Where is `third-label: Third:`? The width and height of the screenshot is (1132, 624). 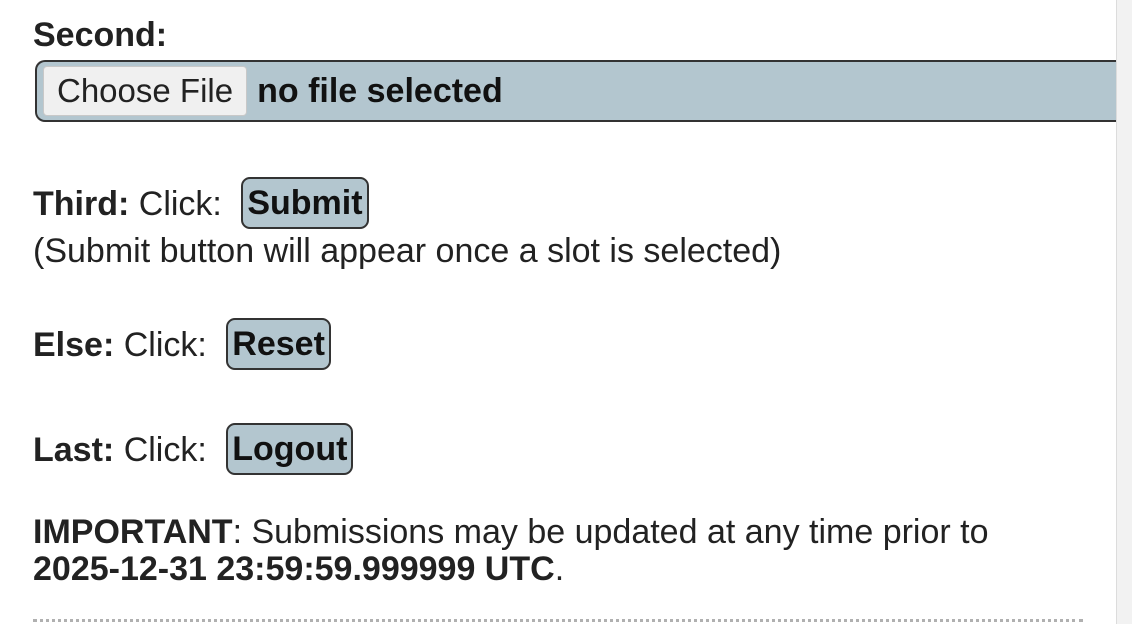
third-label: Third: is located at coordinates (81, 203).